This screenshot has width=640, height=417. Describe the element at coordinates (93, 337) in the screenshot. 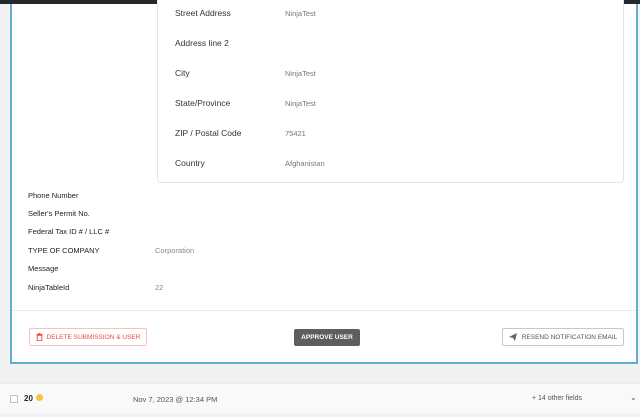

I see `delete-submission-label: DELETE SUBMISSION & USER` at that location.